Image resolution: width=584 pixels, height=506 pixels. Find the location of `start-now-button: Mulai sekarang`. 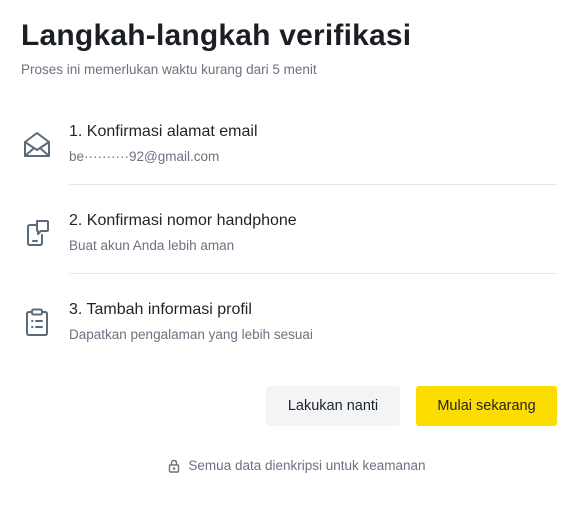

start-now-button: Mulai sekarang is located at coordinates (486, 406).